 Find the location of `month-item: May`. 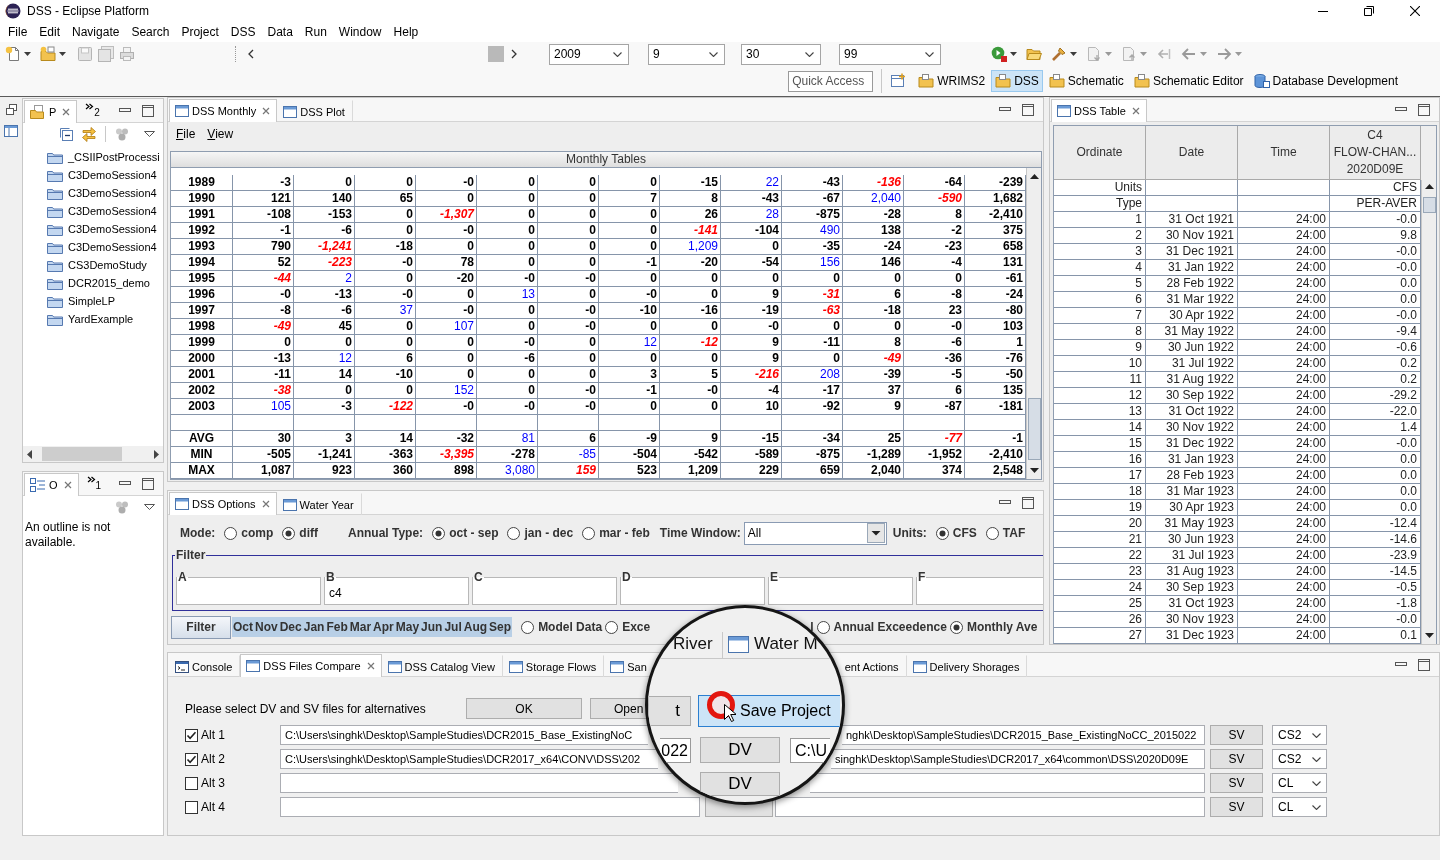

month-item: May is located at coordinates (407, 627).